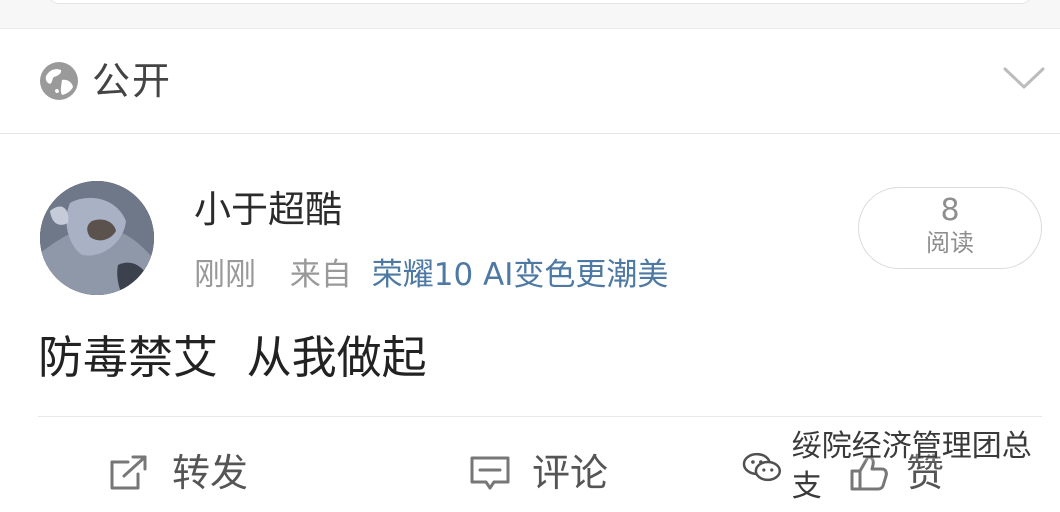 The height and width of the screenshot is (512, 1060). I want to click on source-prefix: 来自, so click(320, 275).